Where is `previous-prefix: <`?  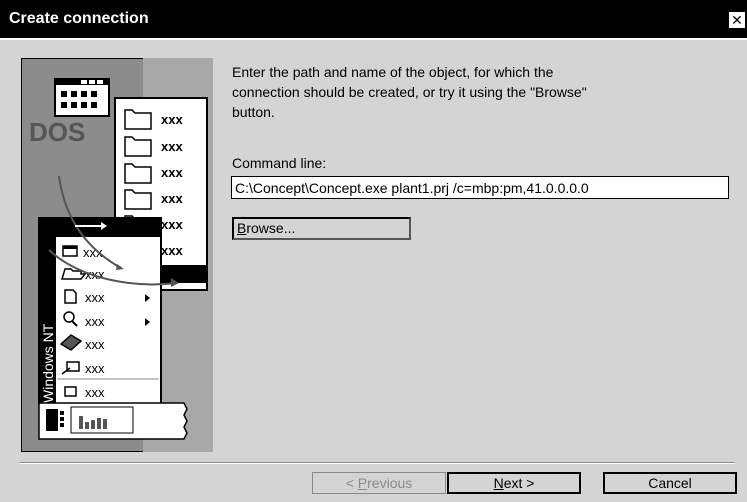 previous-prefix: < is located at coordinates (351, 483).